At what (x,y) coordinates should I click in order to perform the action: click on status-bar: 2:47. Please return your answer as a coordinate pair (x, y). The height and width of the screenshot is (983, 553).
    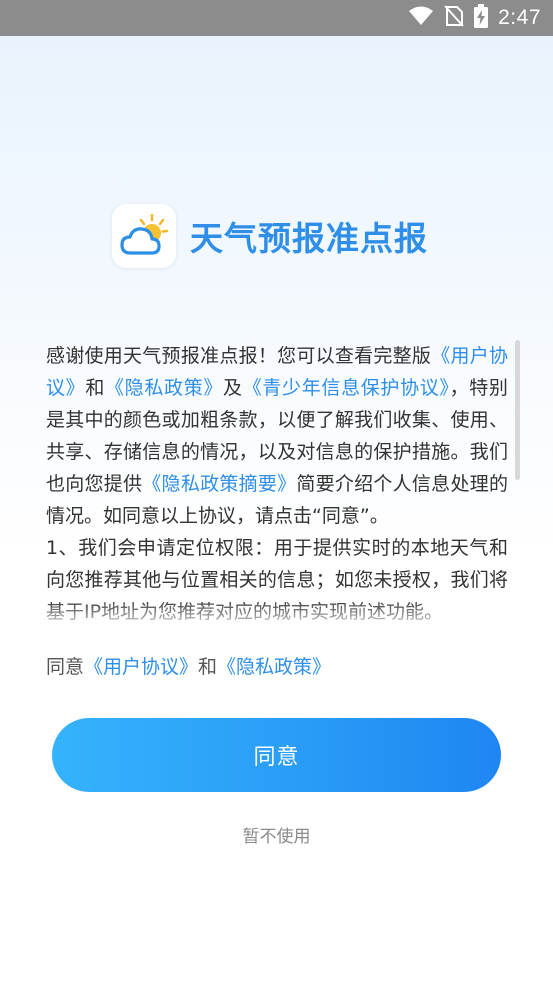
    Looking at the image, I should click on (276, 18).